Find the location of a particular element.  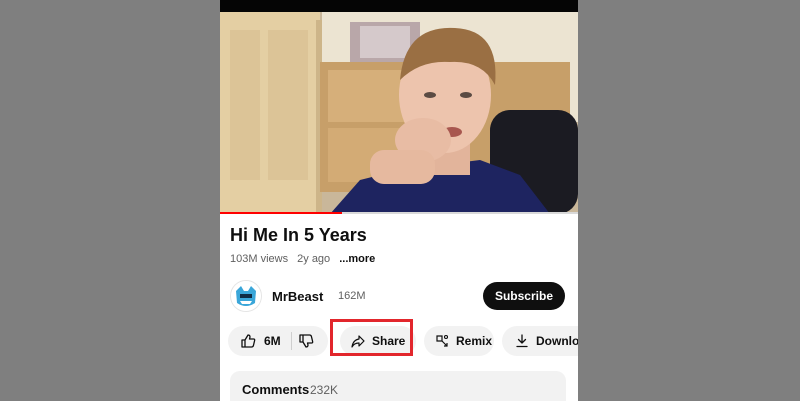

video-title: Hi Me In 5 Years is located at coordinates (298, 235).